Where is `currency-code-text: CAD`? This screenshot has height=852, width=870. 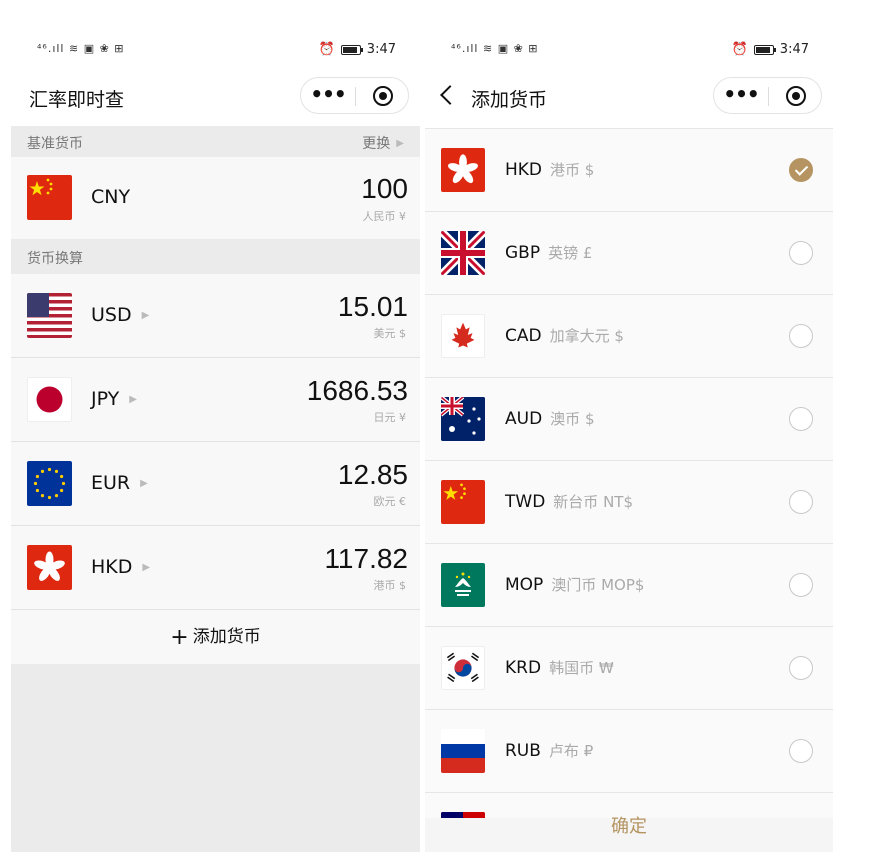
currency-code-text: CAD is located at coordinates (523, 336).